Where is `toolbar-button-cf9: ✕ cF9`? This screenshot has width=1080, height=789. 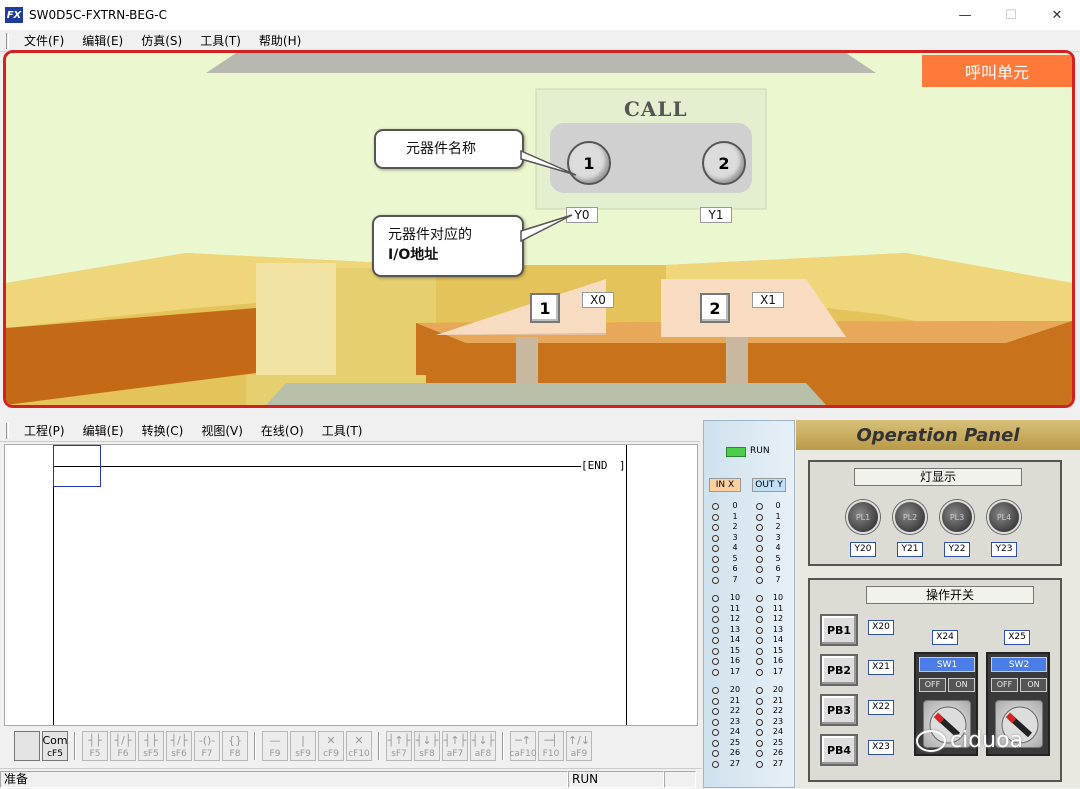 toolbar-button-cf9: ✕ cF9 is located at coordinates (331, 746).